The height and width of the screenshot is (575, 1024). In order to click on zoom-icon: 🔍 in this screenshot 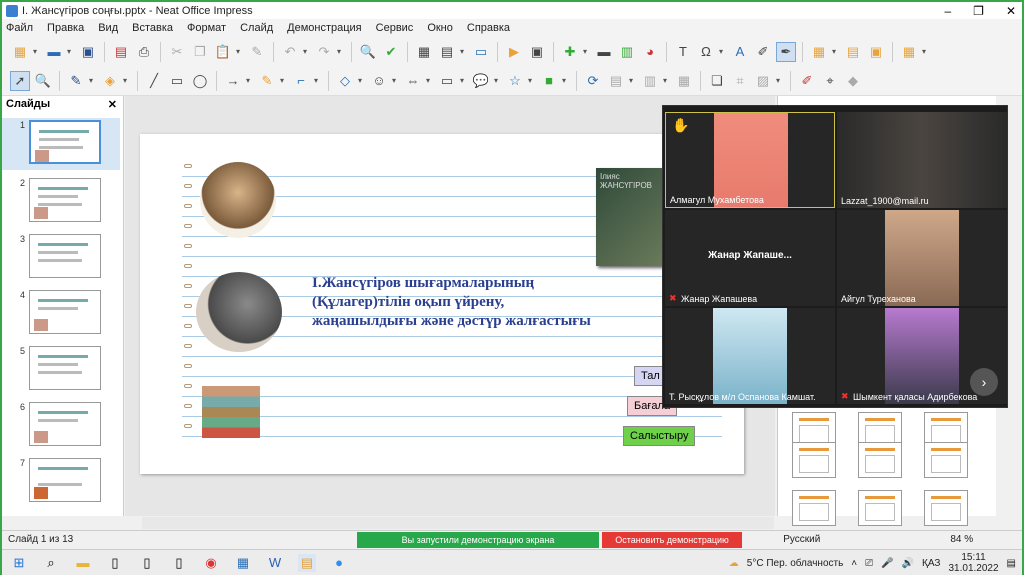, I will do `click(43, 81)`.